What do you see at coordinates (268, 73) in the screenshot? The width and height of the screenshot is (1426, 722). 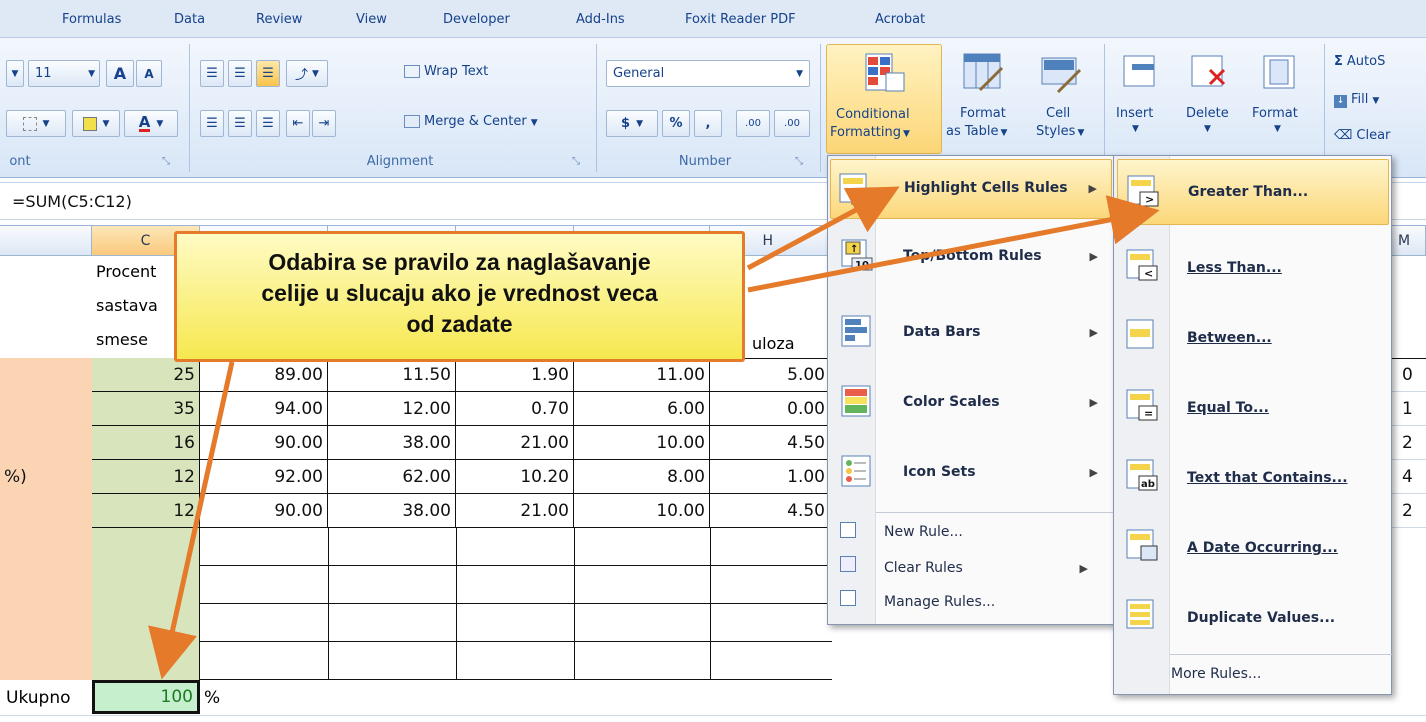 I see `align-bottom-icon: ☰` at bounding box center [268, 73].